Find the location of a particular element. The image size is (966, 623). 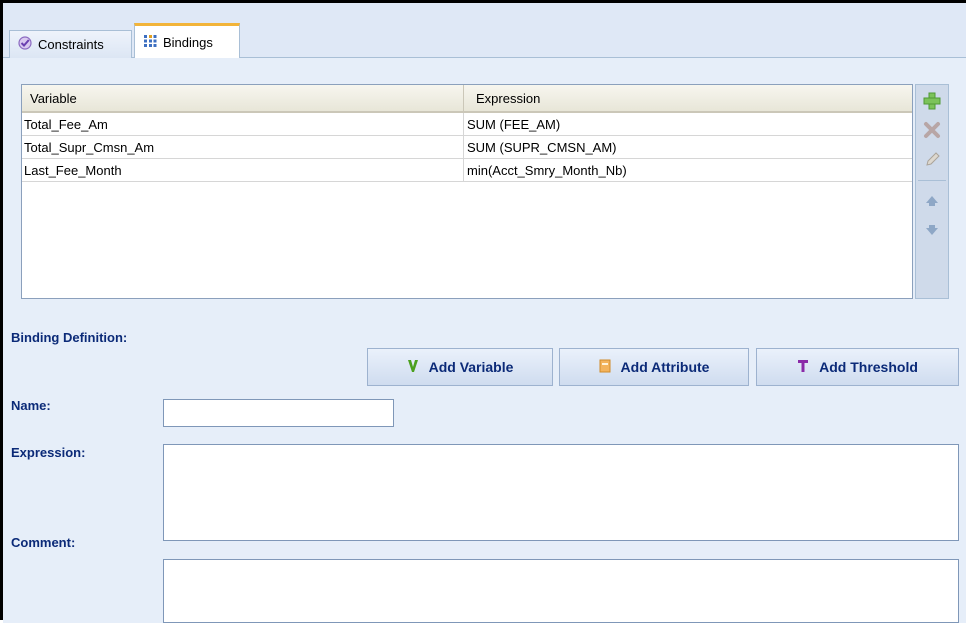

pencil-icon is located at coordinates (932, 160).